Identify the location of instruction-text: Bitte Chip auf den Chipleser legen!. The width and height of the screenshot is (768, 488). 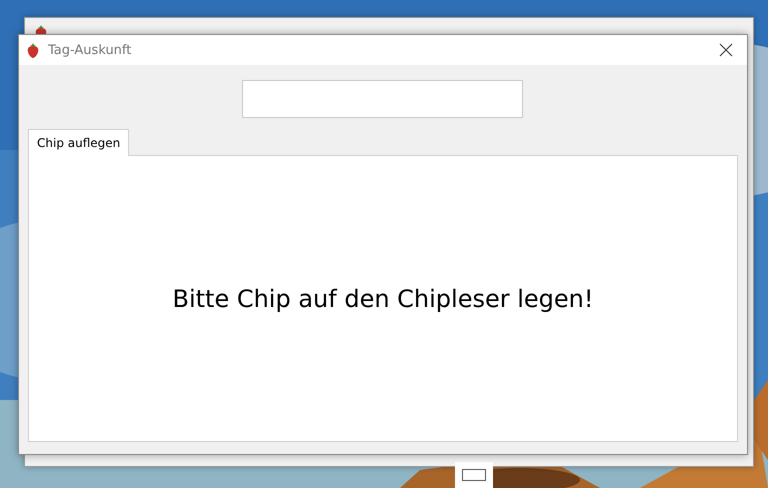
(383, 298).